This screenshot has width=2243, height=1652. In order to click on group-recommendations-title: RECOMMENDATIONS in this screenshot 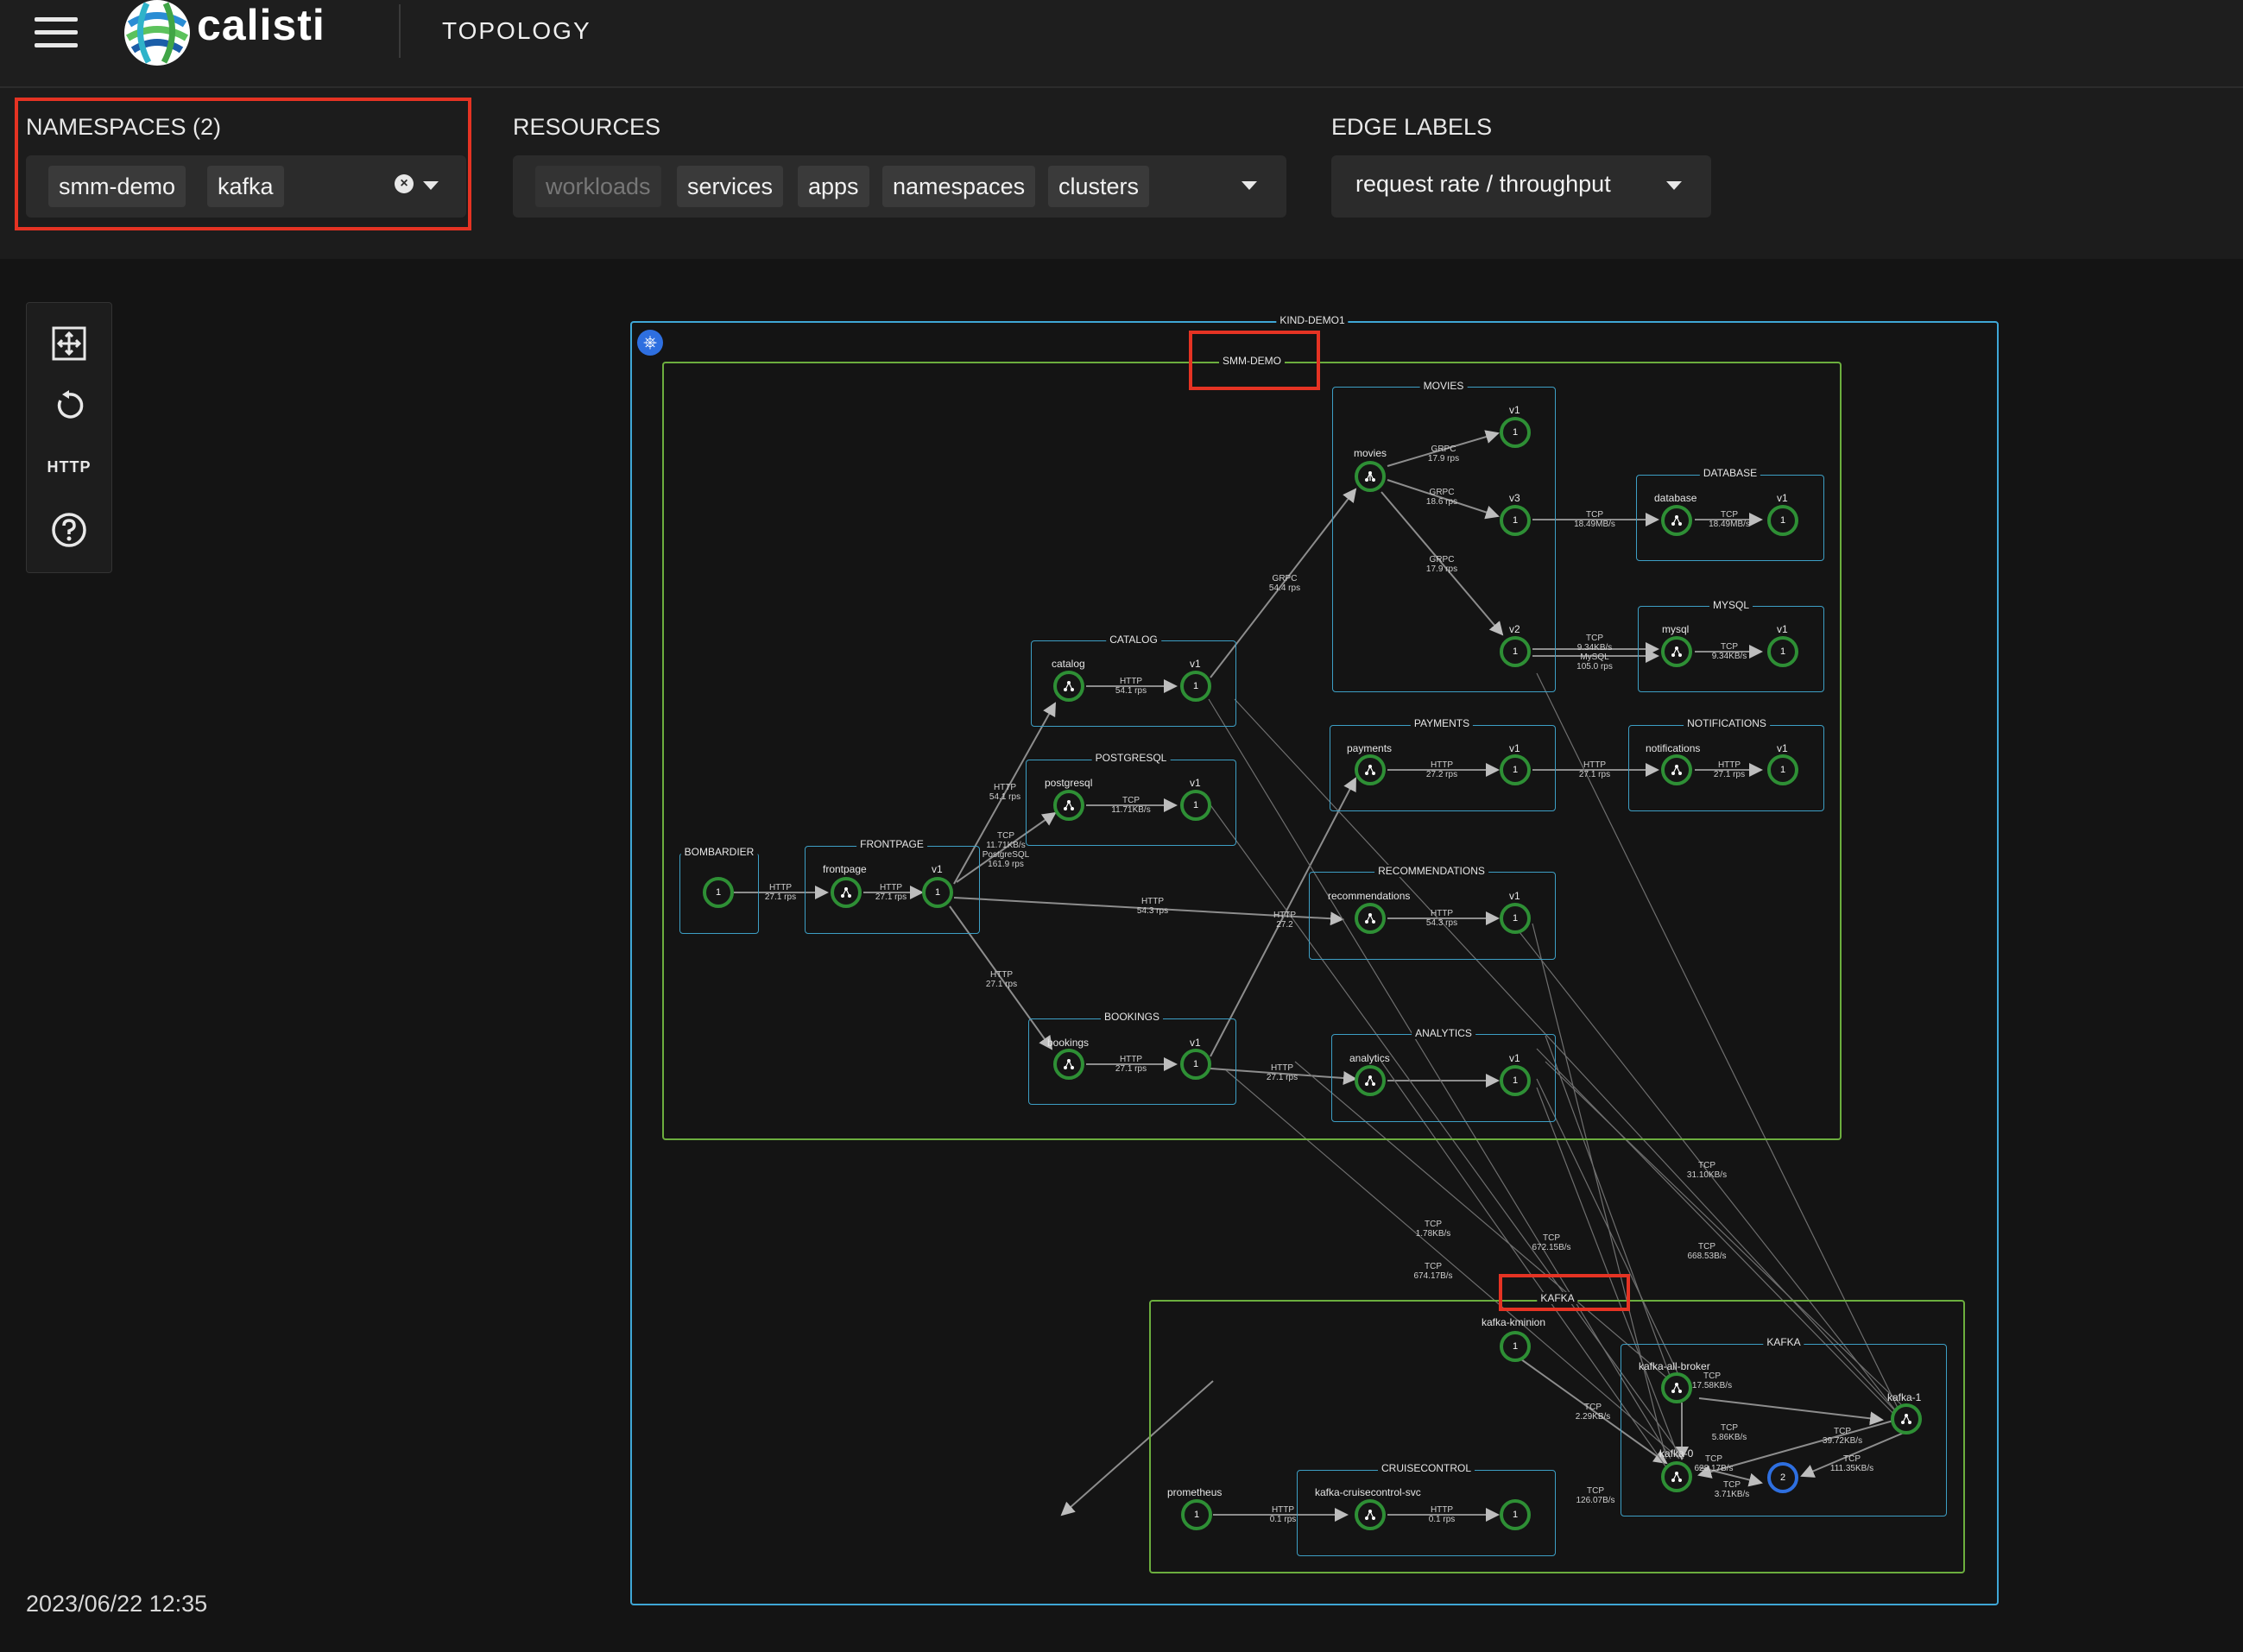, I will do `click(1431, 871)`.